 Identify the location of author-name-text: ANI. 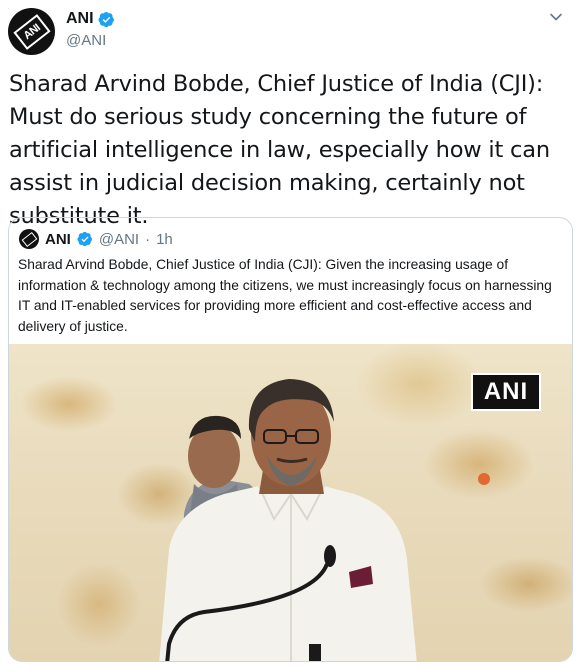
(80, 18).